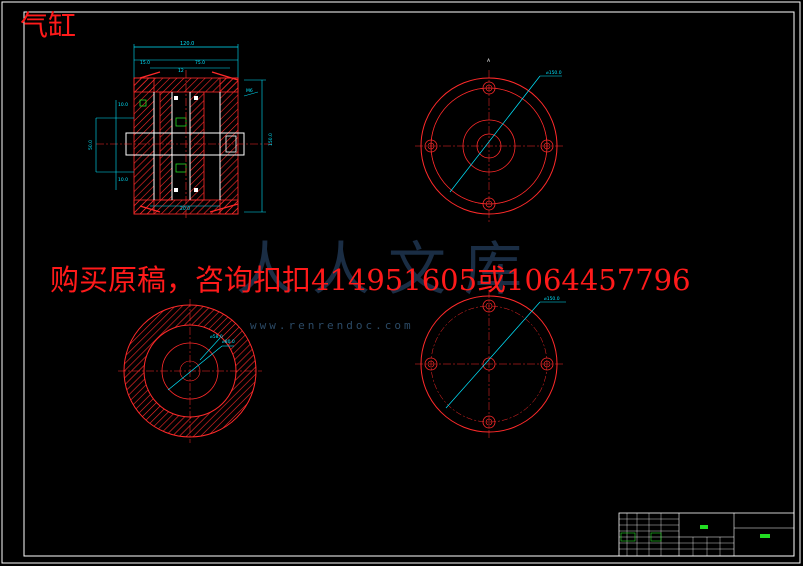 Image resolution: width=803 pixels, height=566 pixels. Describe the element at coordinates (187, 44) in the screenshot. I see `svg-text: 120.0` at that location.